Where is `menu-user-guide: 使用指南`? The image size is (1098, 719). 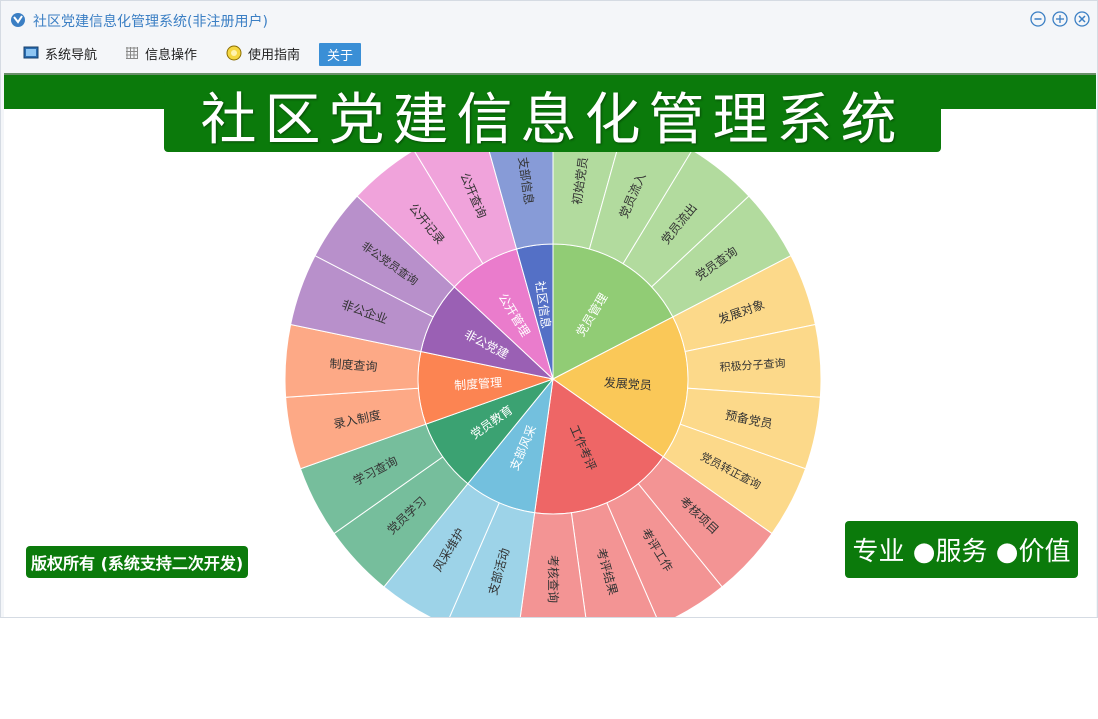 menu-user-guide: 使用指南 is located at coordinates (263, 53).